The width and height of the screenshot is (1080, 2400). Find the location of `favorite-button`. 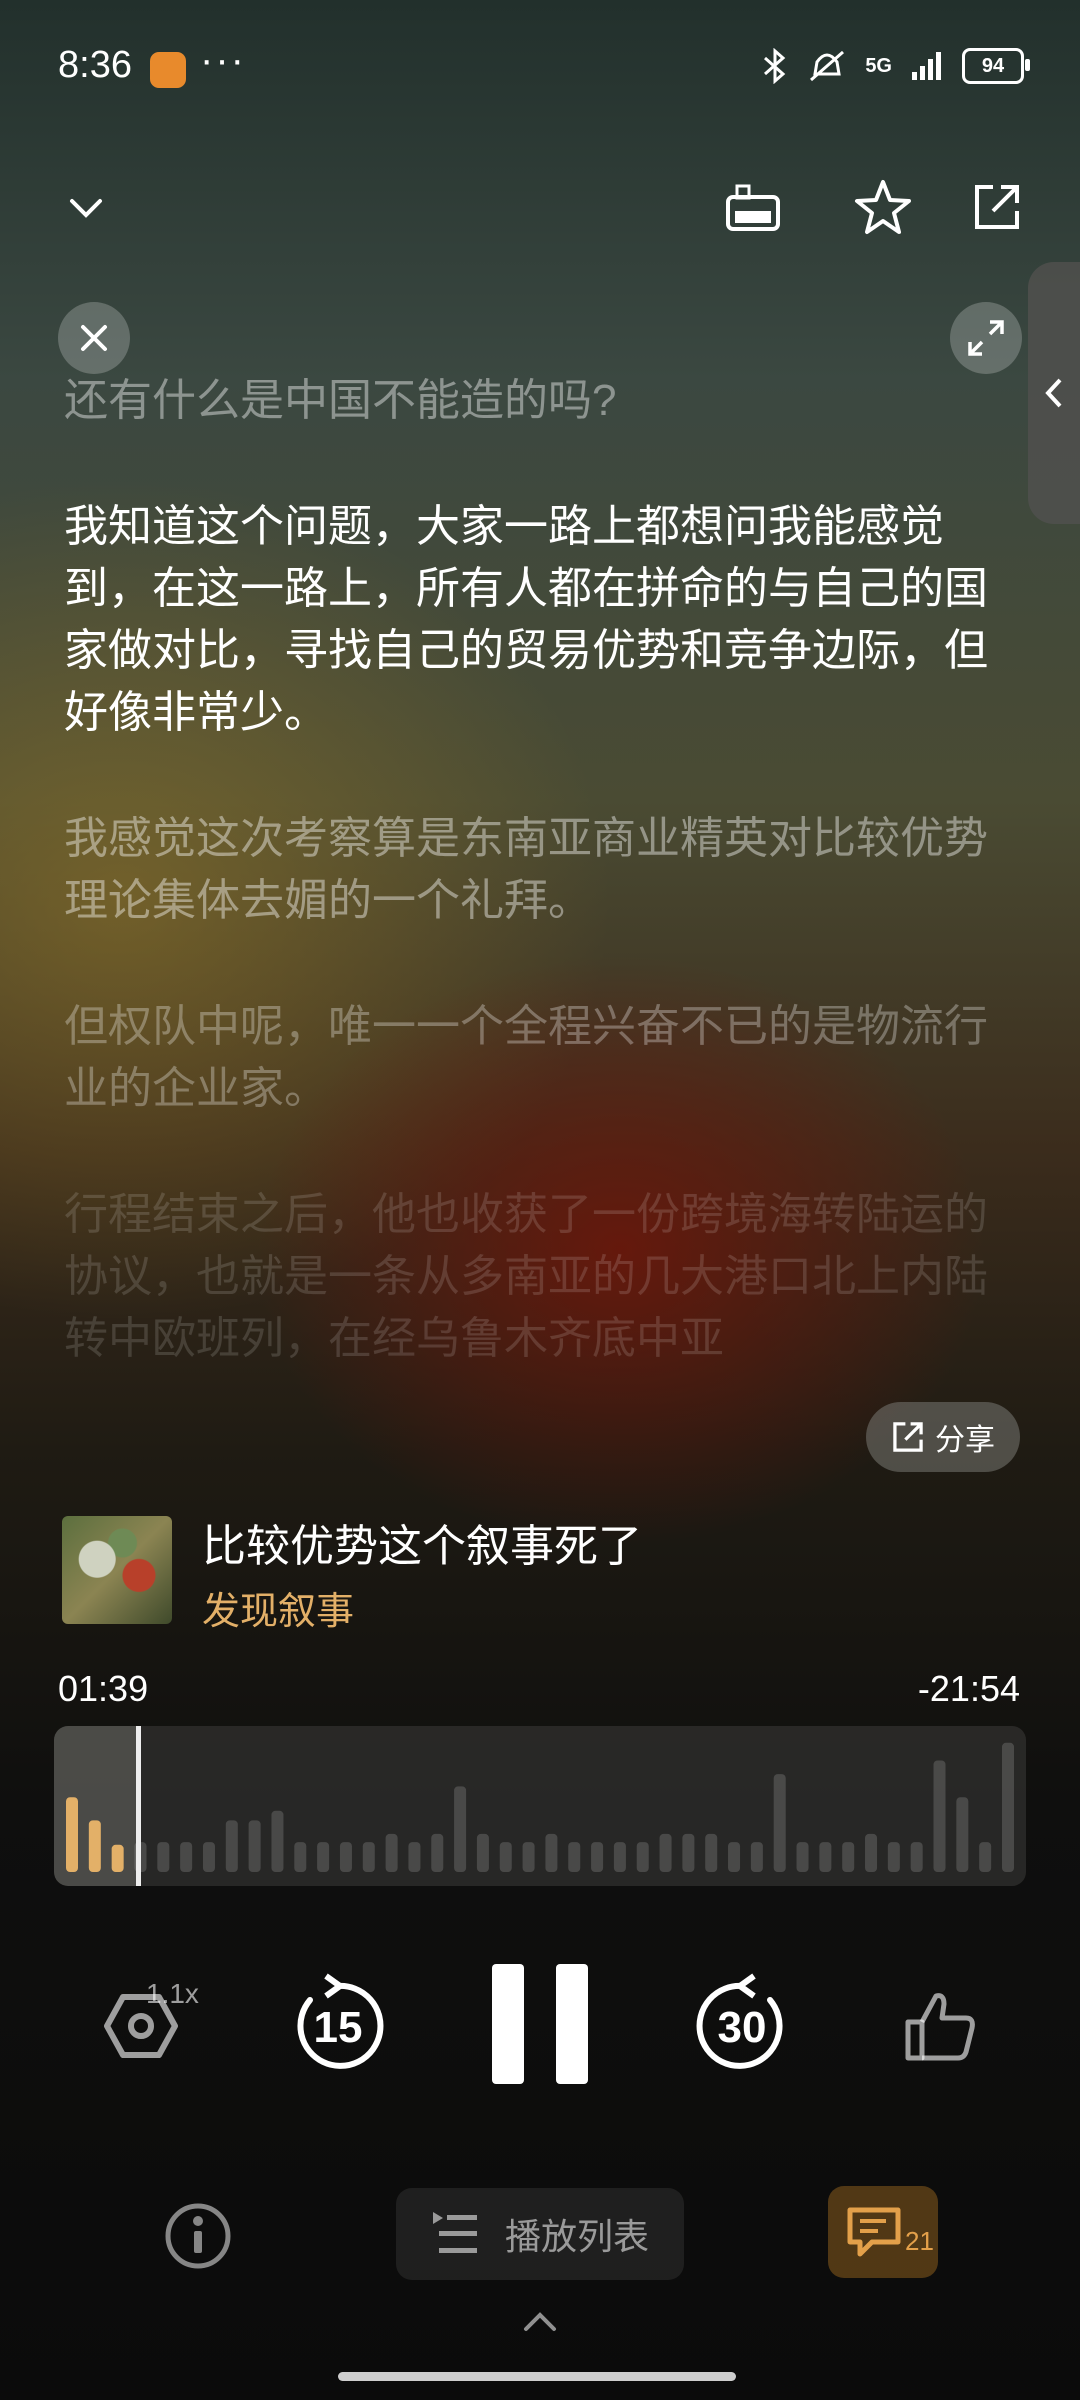

favorite-button is located at coordinates (883, 207).